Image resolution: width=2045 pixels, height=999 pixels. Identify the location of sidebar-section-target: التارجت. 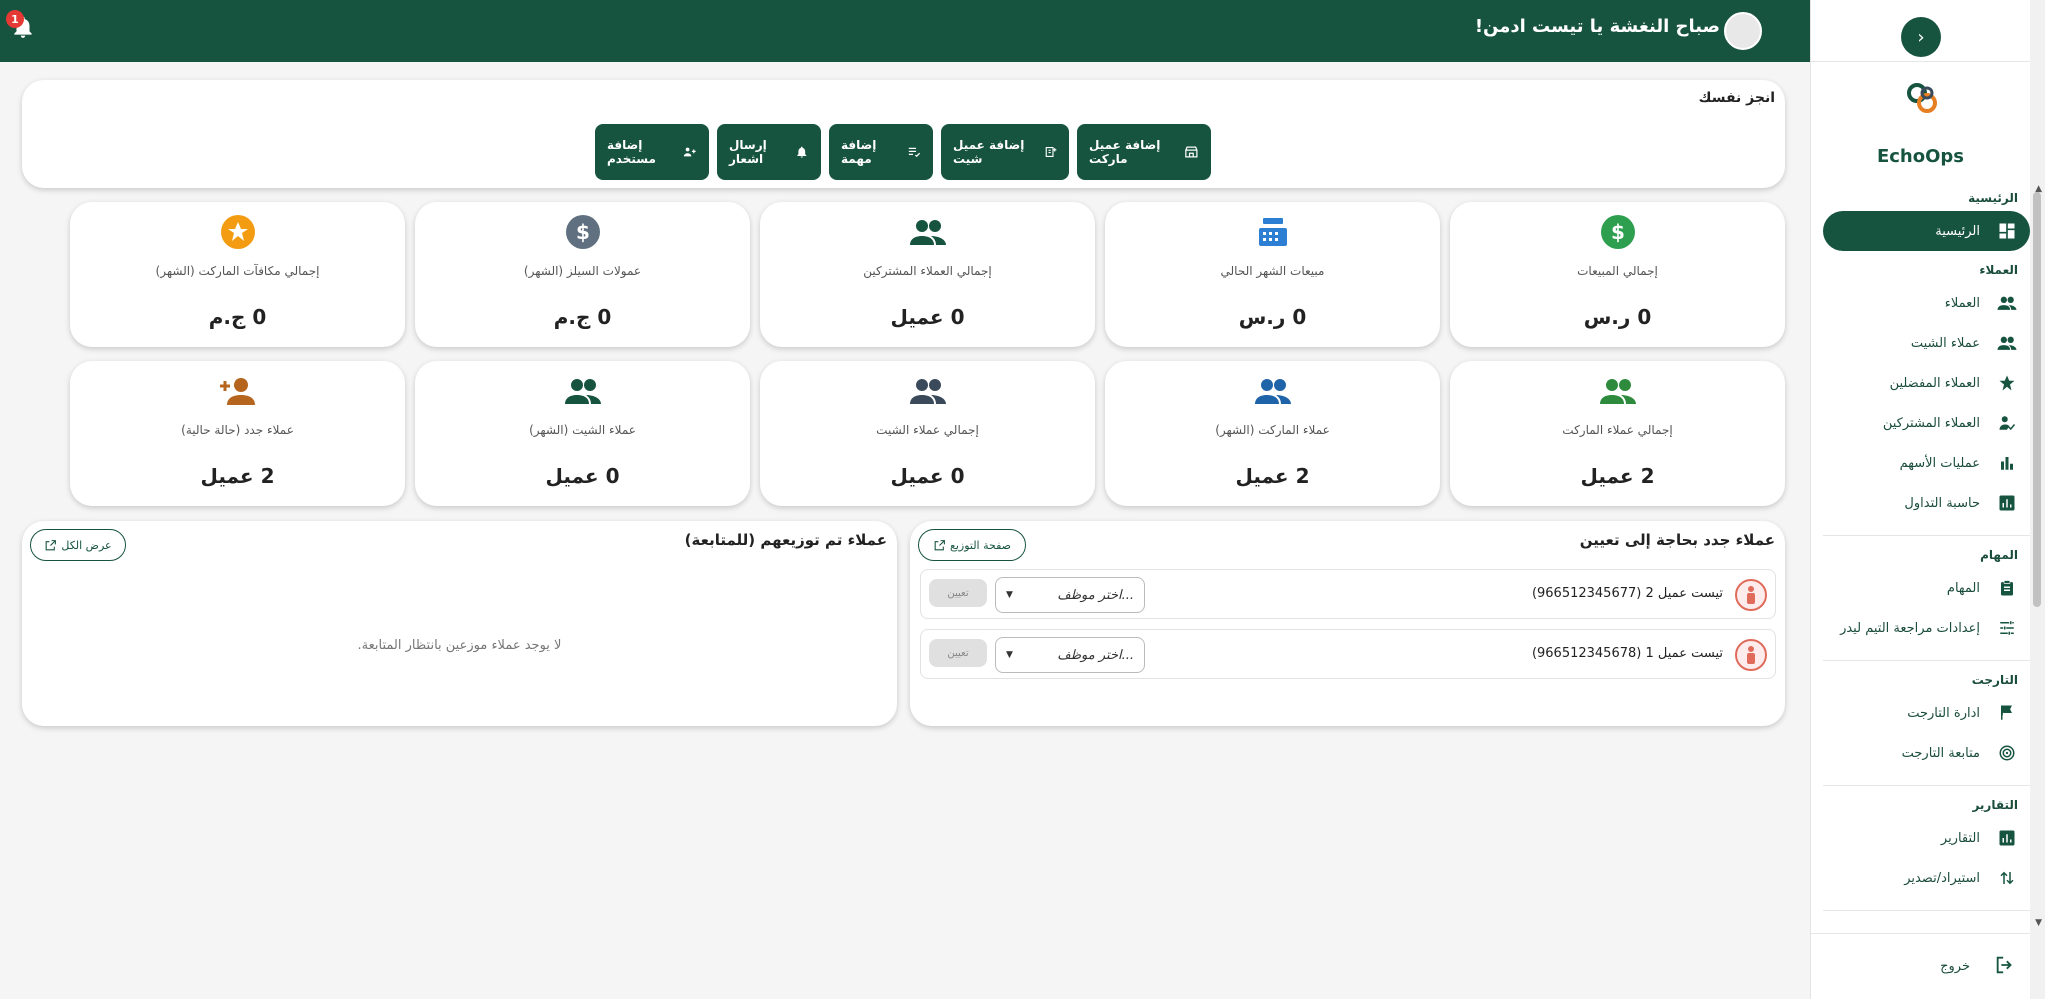
(1994, 680).